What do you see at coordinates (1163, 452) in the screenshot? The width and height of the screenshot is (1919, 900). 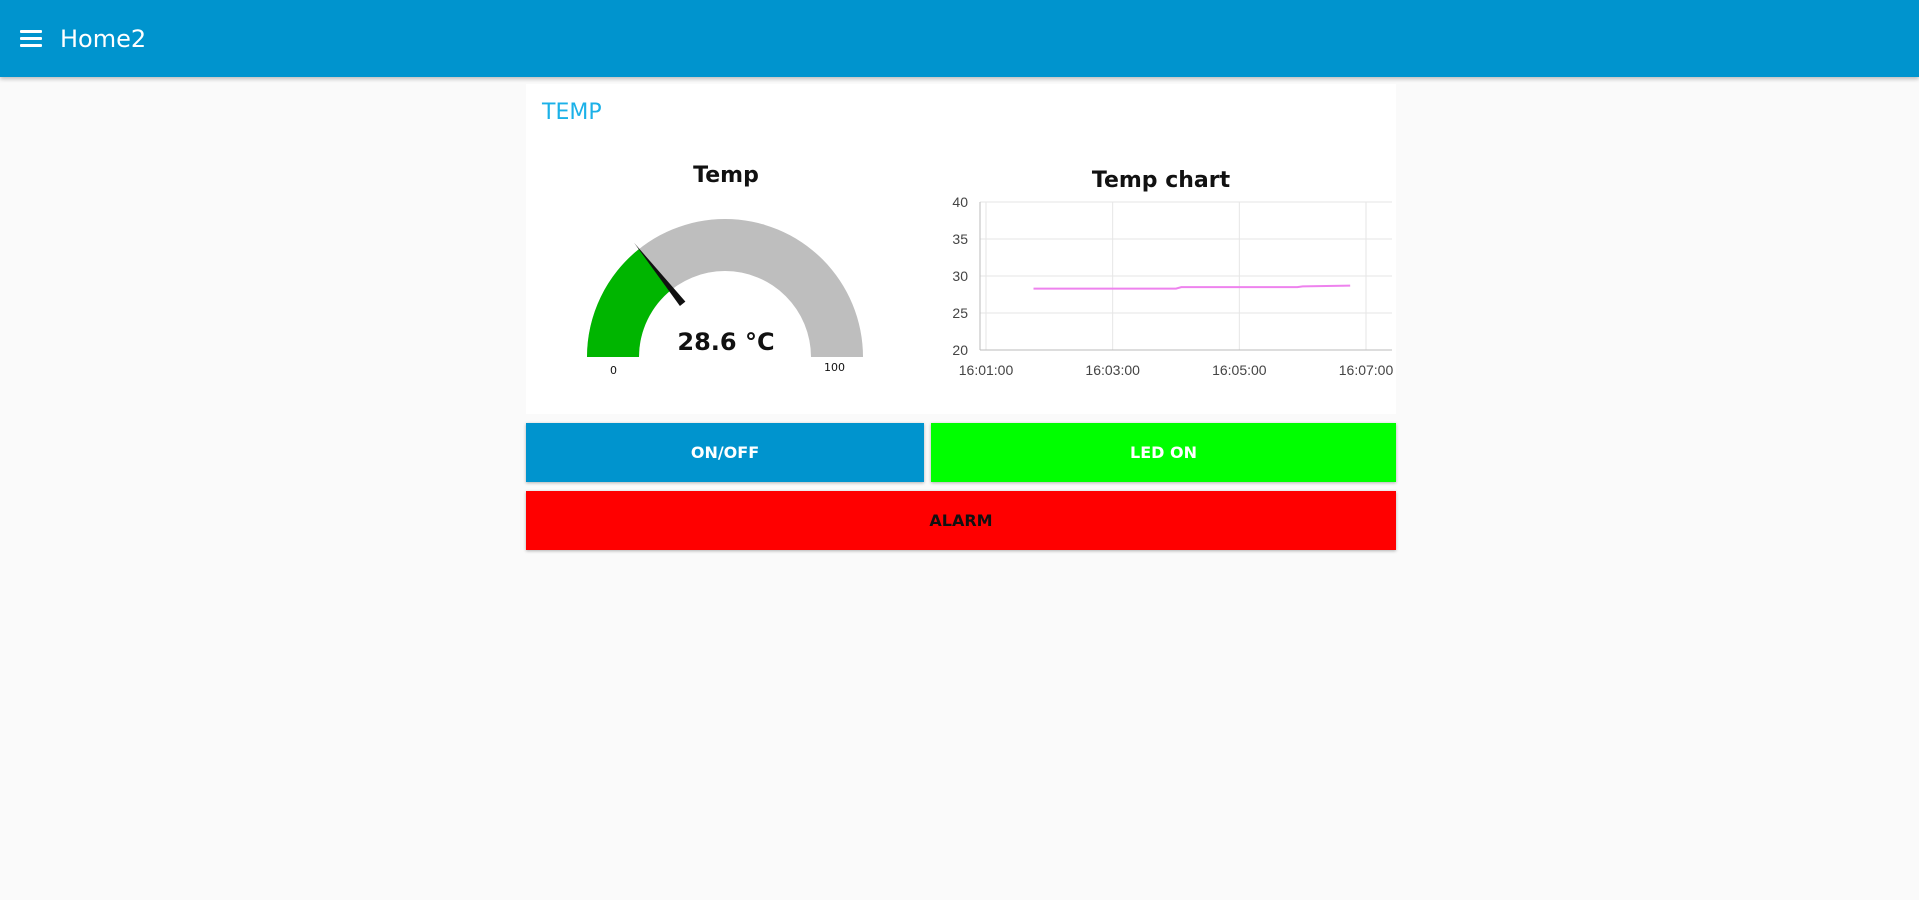 I see `led-on-button: LED ON` at bounding box center [1163, 452].